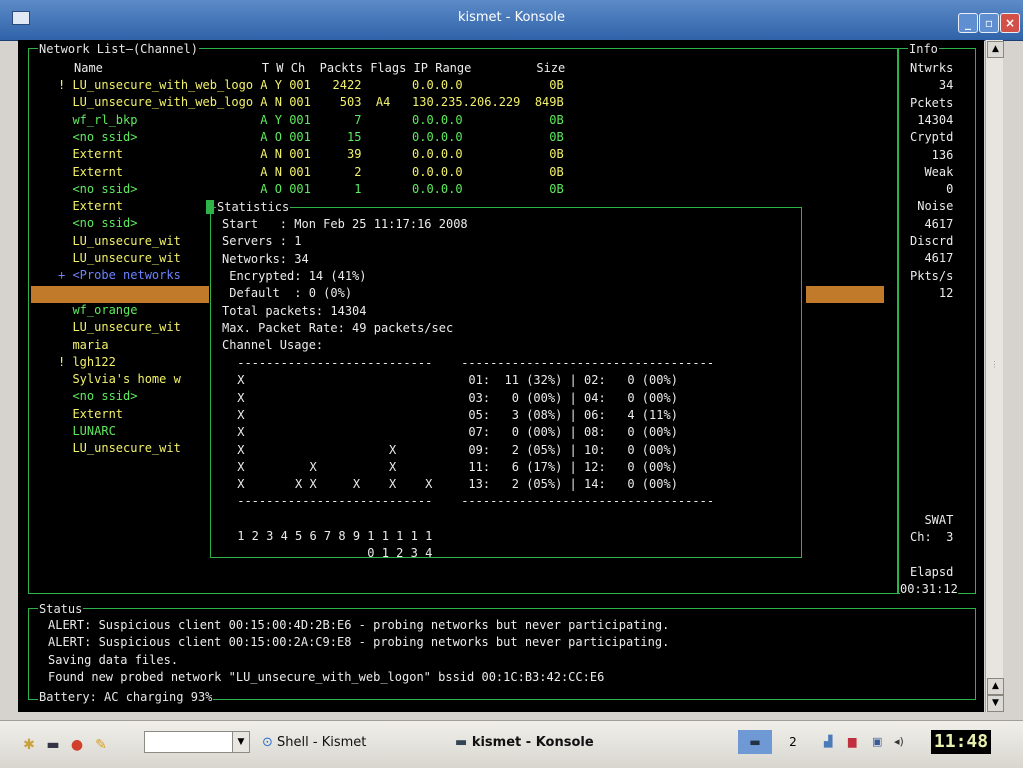  I want to click on network-row: wf_rl_bkp A Y 001 7 0.0.0.0 0B, so click(310, 120).